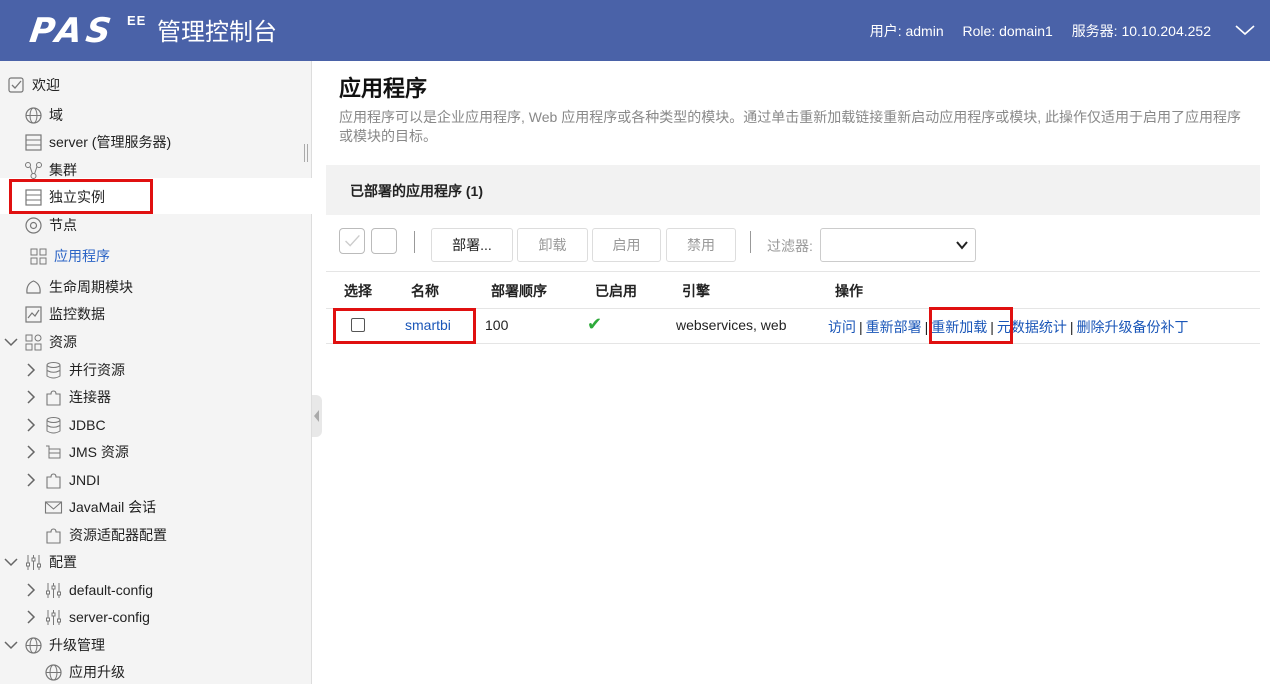 This screenshot has height=685, width=1270. I want to click on sidebar-item-label: 欢迎, so click(46, 85).